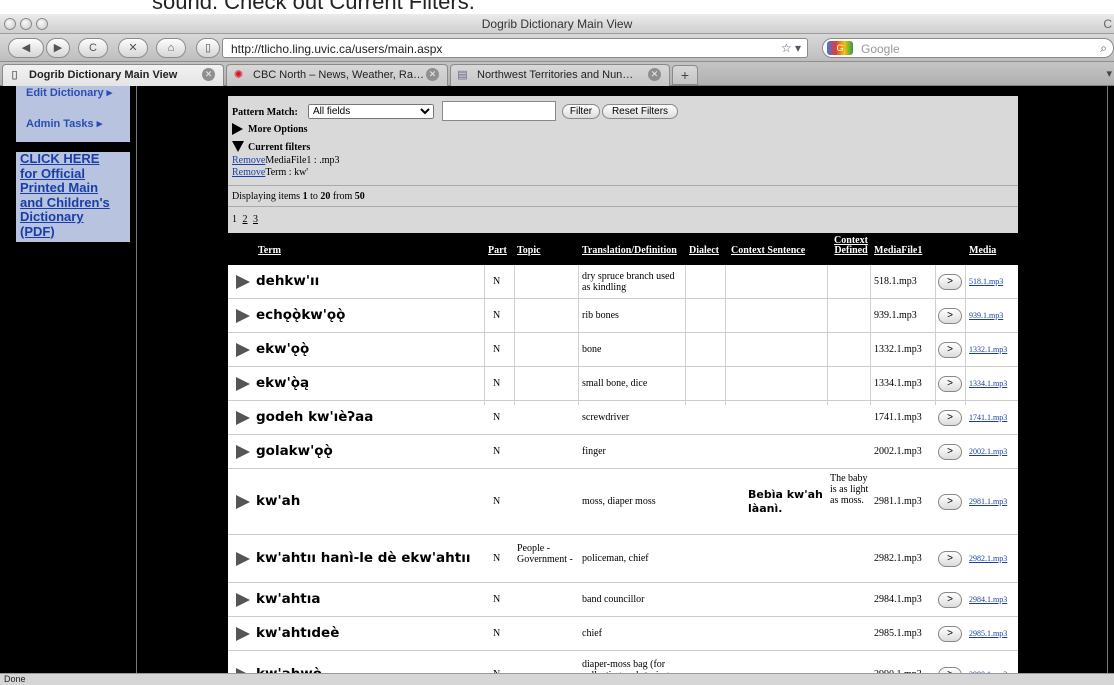 This screenshot has width=1114, height=685. I want to click on pdf-link-line: Printed Main, so click(73, 188).